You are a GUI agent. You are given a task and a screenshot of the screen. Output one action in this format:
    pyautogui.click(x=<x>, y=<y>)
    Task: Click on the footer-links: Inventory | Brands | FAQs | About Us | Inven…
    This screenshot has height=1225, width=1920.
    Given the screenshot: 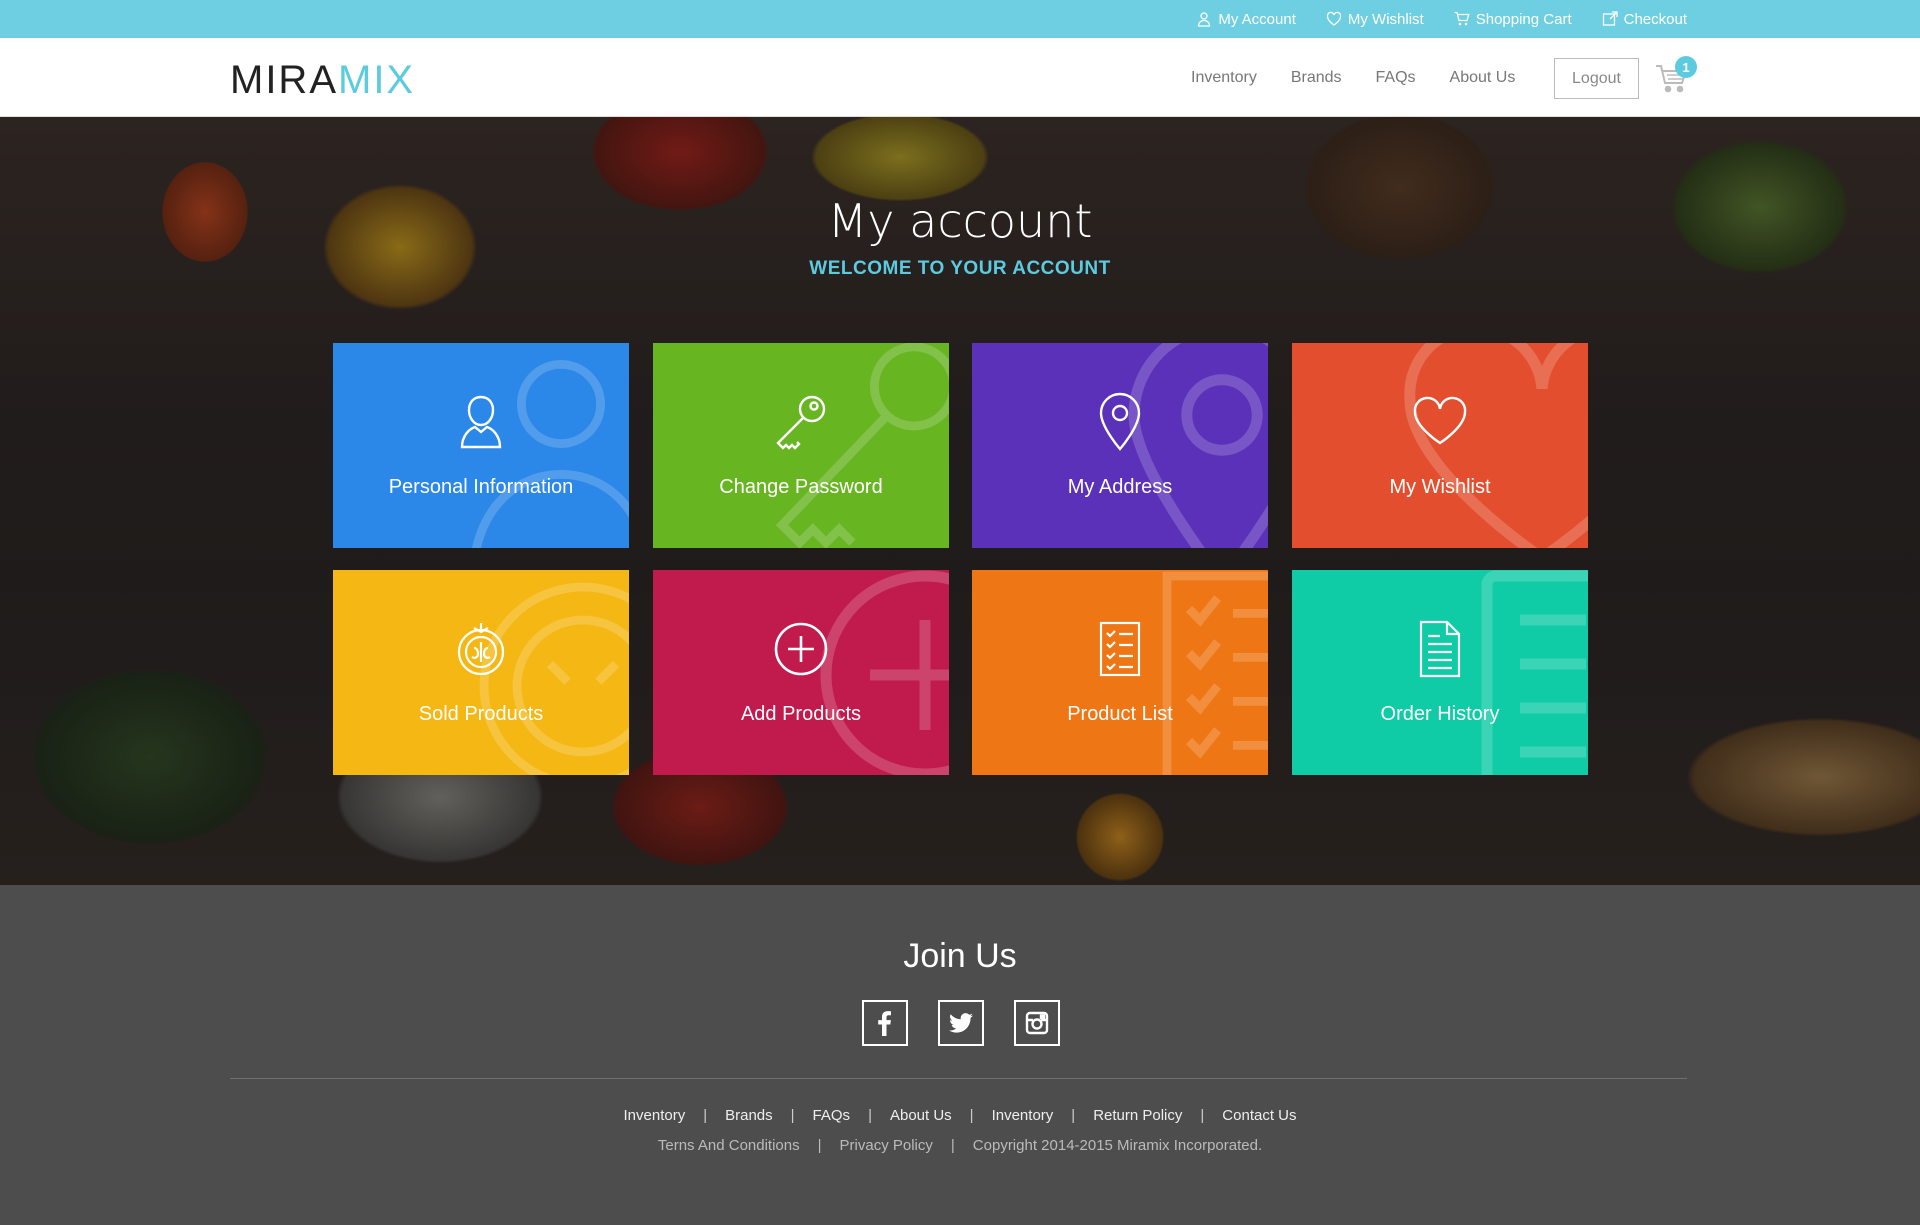 What is the action you would take?
    pyautogui.click(x=960, y=1115)
    